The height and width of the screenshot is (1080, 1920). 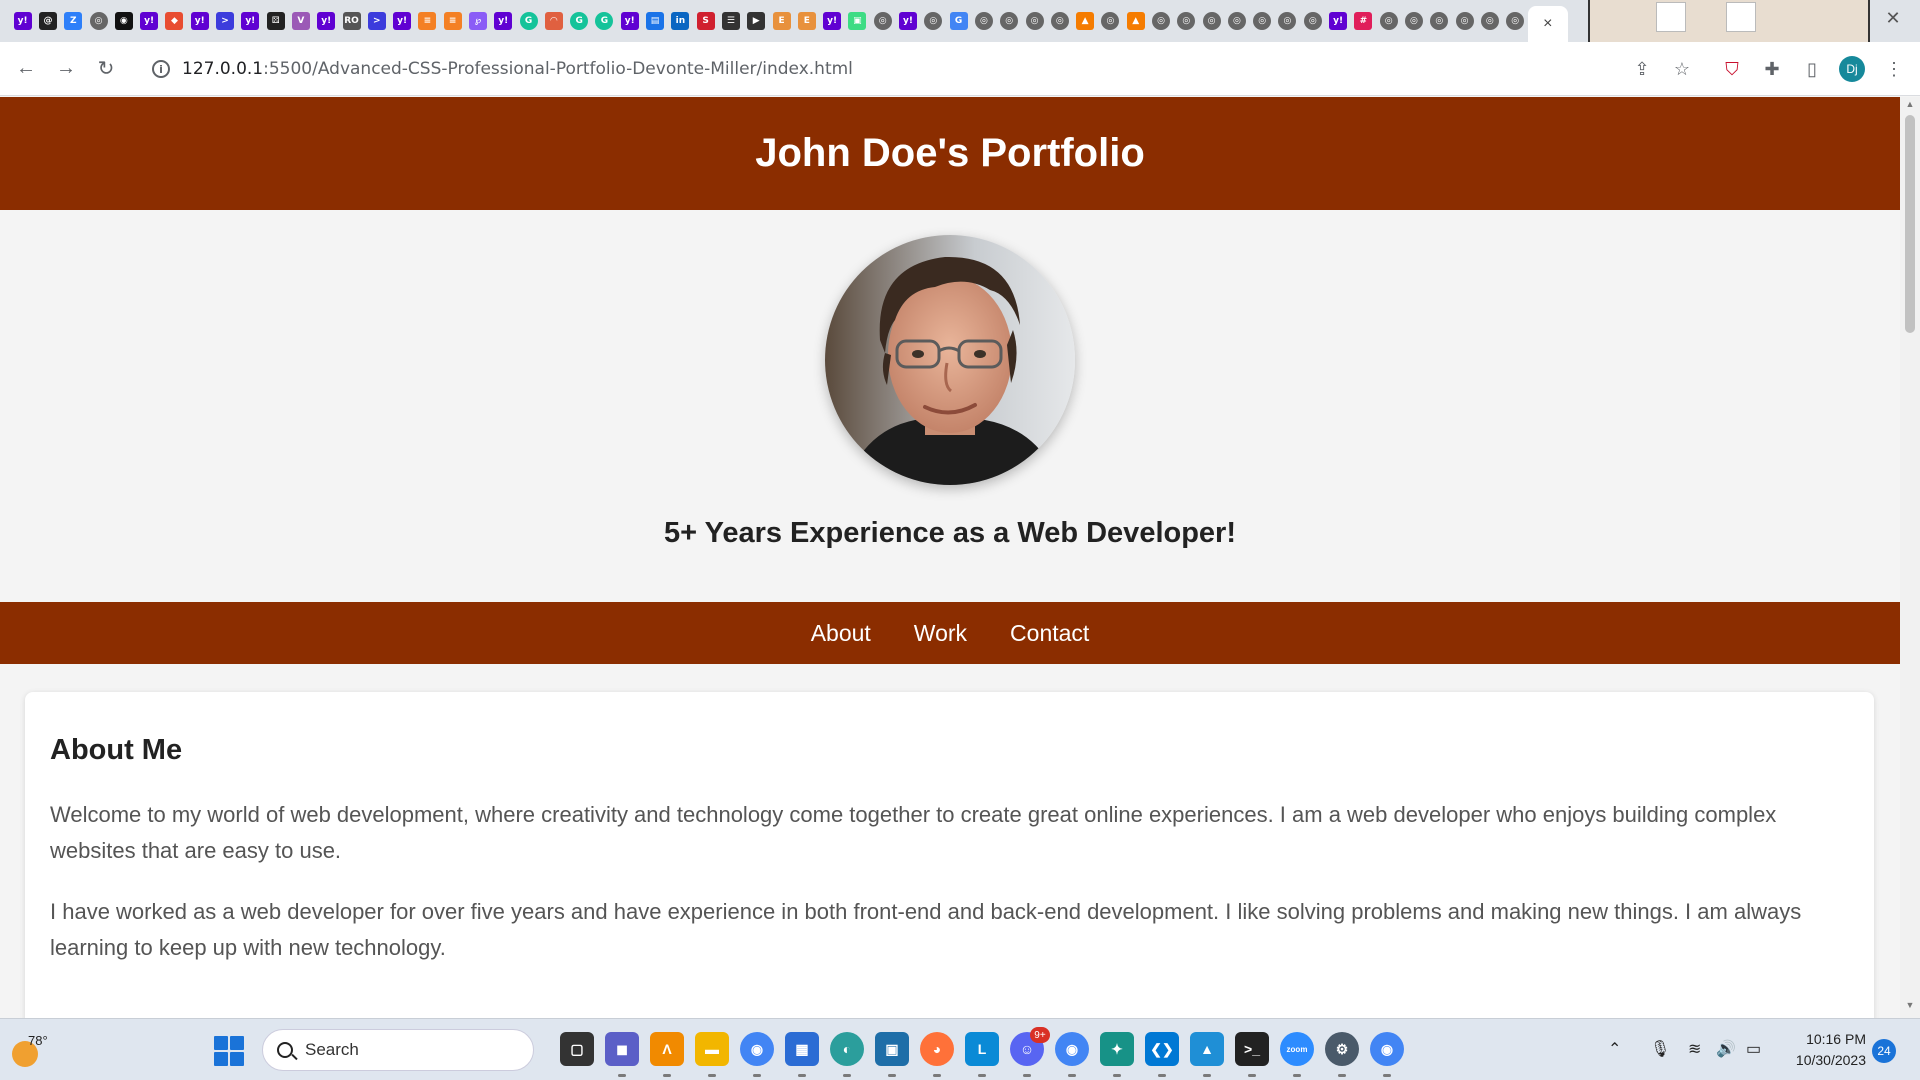 What do you see at coordinates (1825, 1060) in the screenshot?
I see `clock-date: 10/30/2023` at bounding box center [1825, 1060].